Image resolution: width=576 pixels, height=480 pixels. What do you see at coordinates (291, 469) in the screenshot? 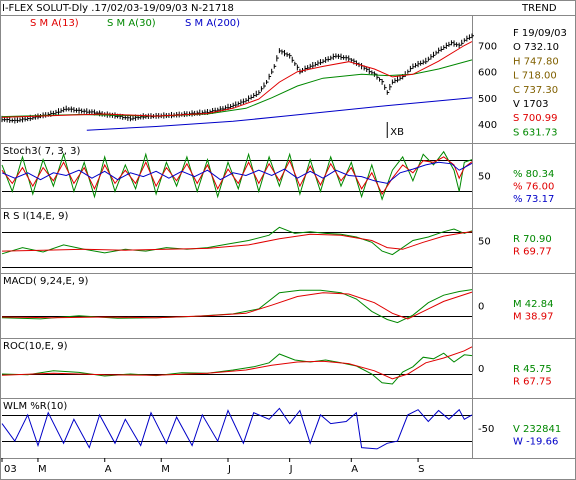
I see `x-label-5: J` at bounding box center [291, 469].